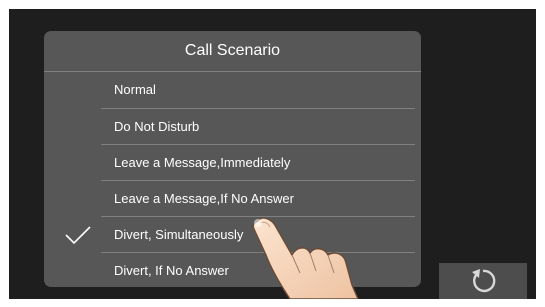 This screenshot has width=545, height=307. I want to click on checkmark-icon, so click(78, 235).